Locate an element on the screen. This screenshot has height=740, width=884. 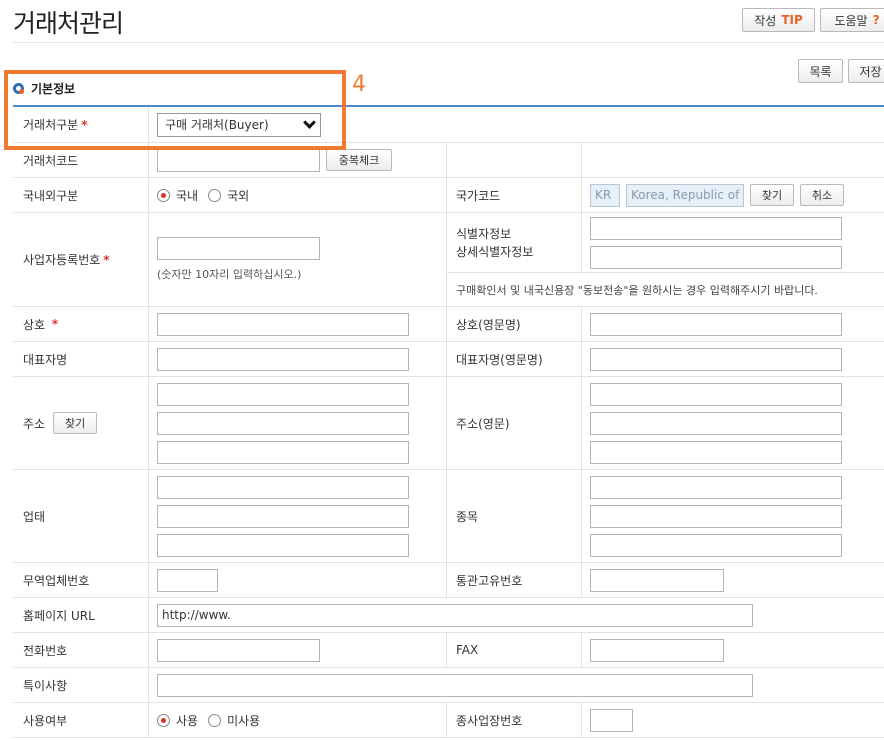
row-ceo: 대표자명 대표자명(영문명) is located at coordinates (448, 359).